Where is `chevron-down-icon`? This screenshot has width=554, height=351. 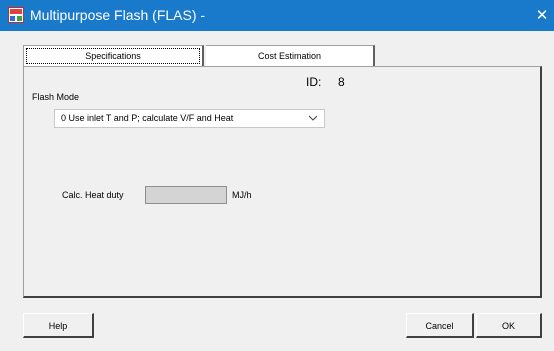
chevron-down-icon is located at coordinates (313, 118).